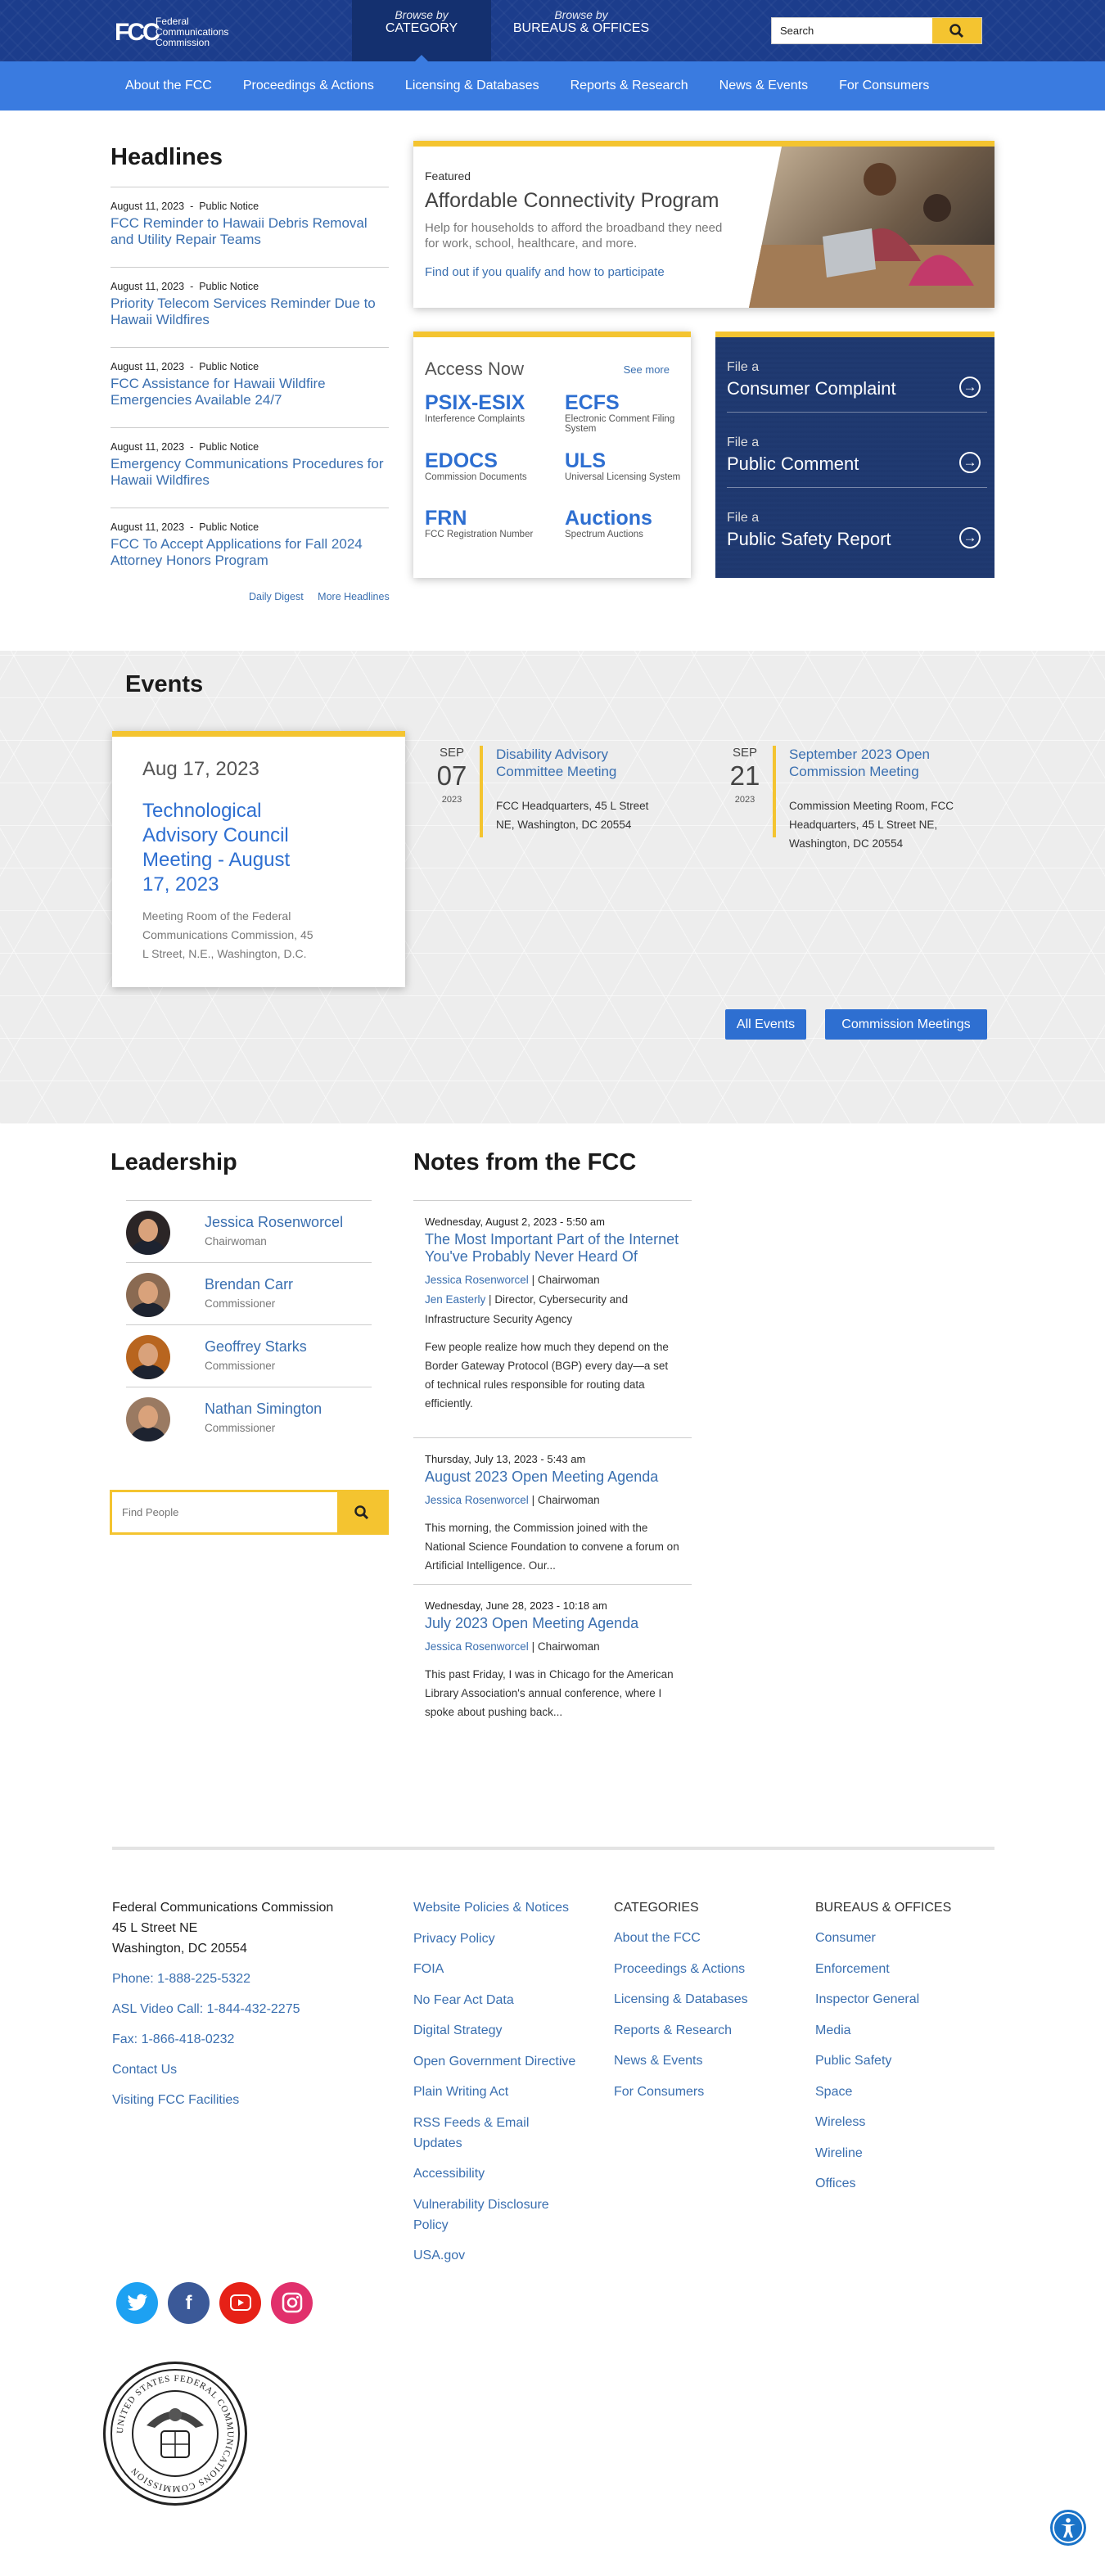 This screenshot has width=1105, height=2576. Describe the element at coordinates (647, 369) in the screenshot. I see `see-more-link: See more` at that location.